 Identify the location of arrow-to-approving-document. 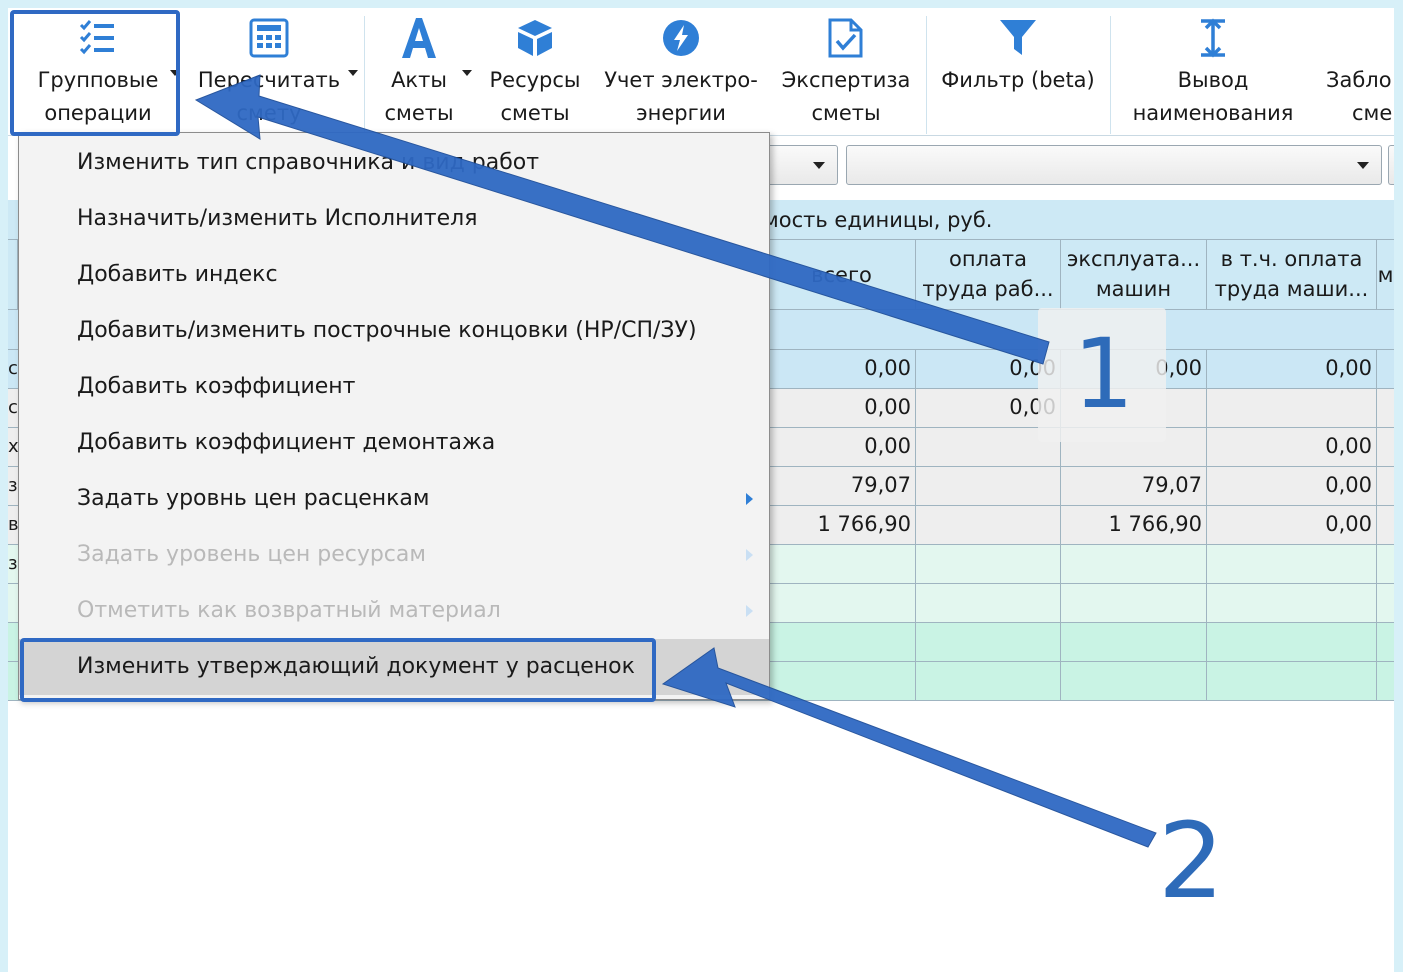
(909, 747).